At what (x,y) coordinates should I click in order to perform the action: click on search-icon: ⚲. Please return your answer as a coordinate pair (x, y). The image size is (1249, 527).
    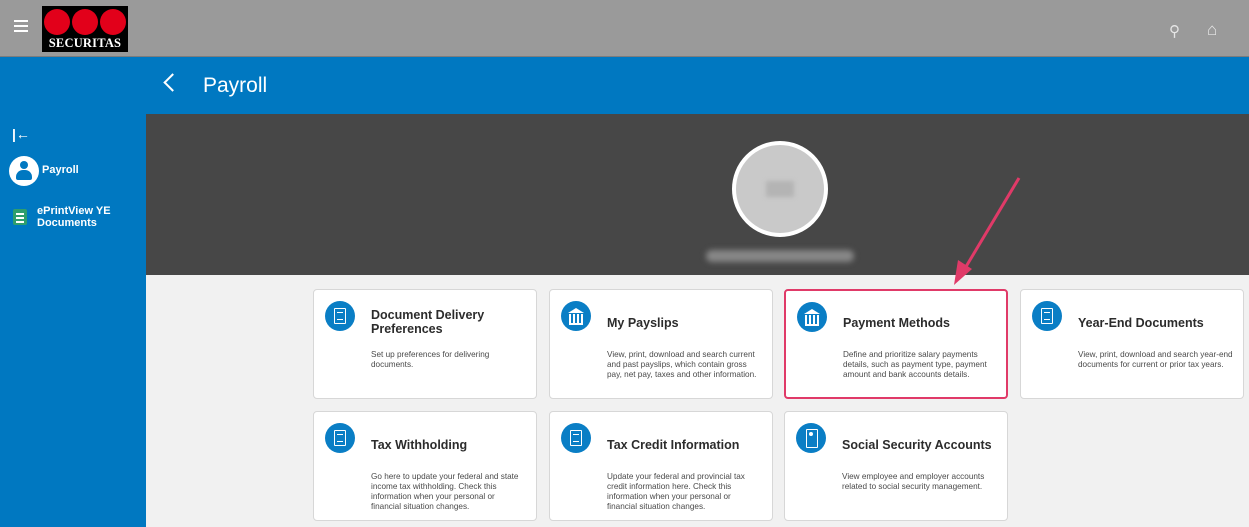
    Looking at the image, I should click on (1174, 31).